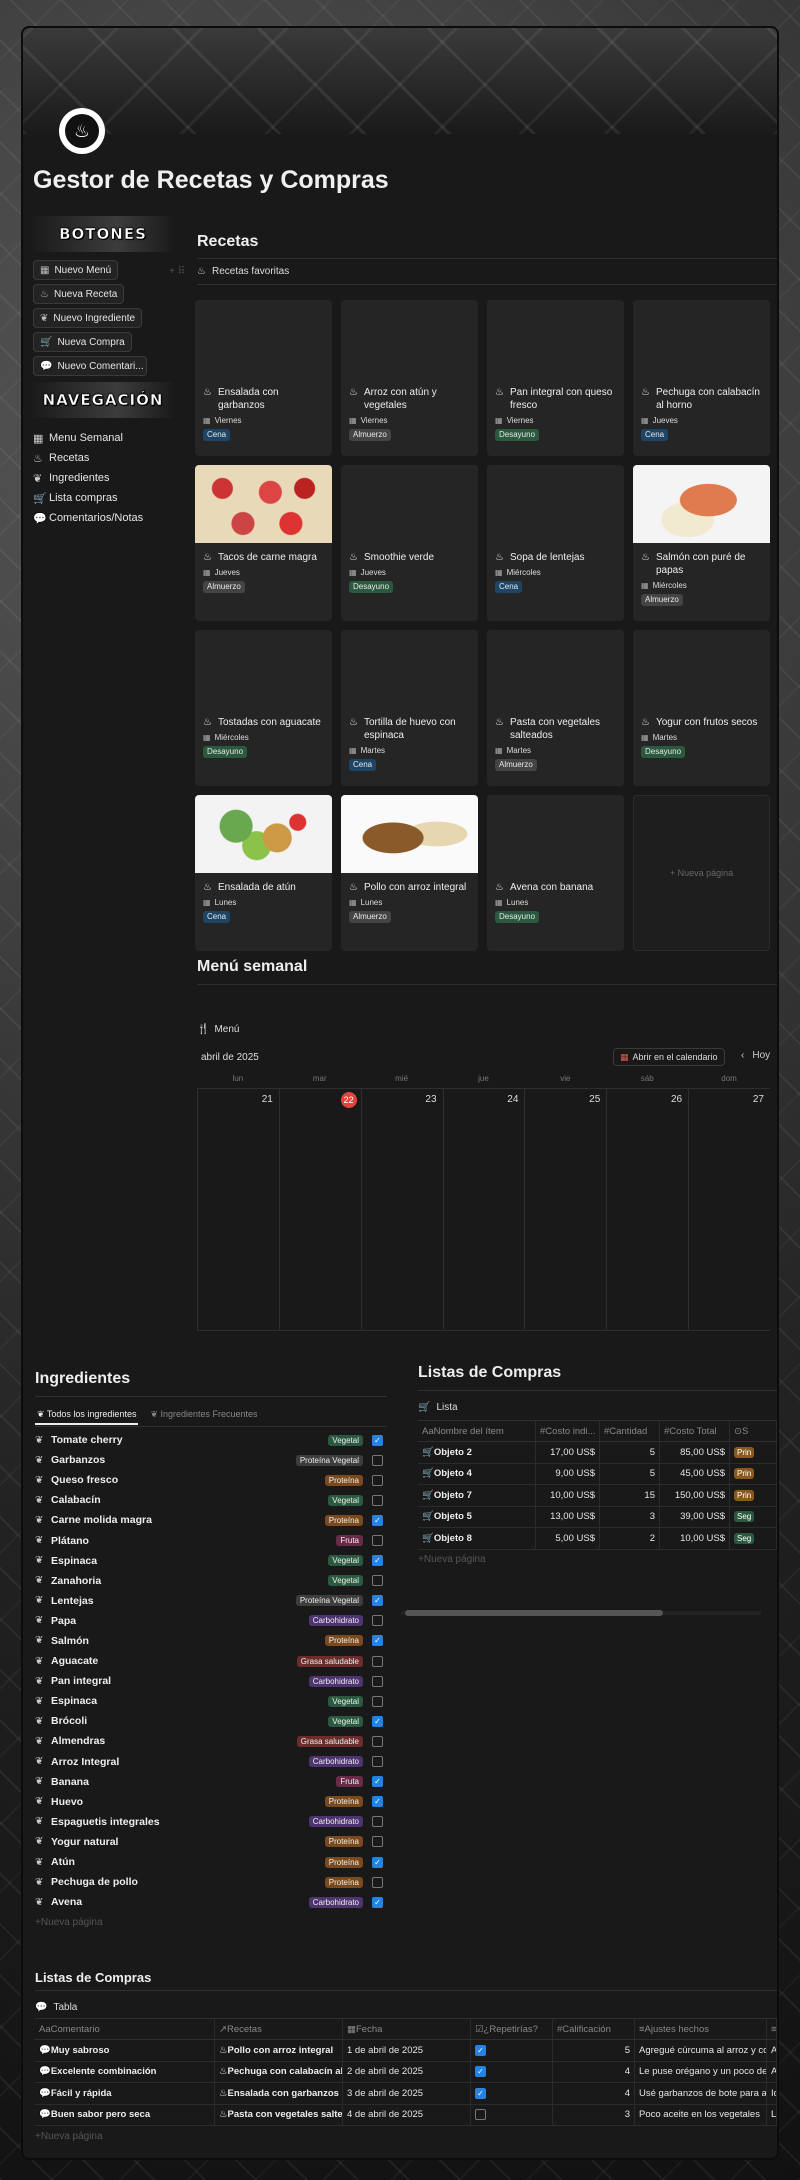  I want to click on today-button: Hoy, so click(761, 1055).